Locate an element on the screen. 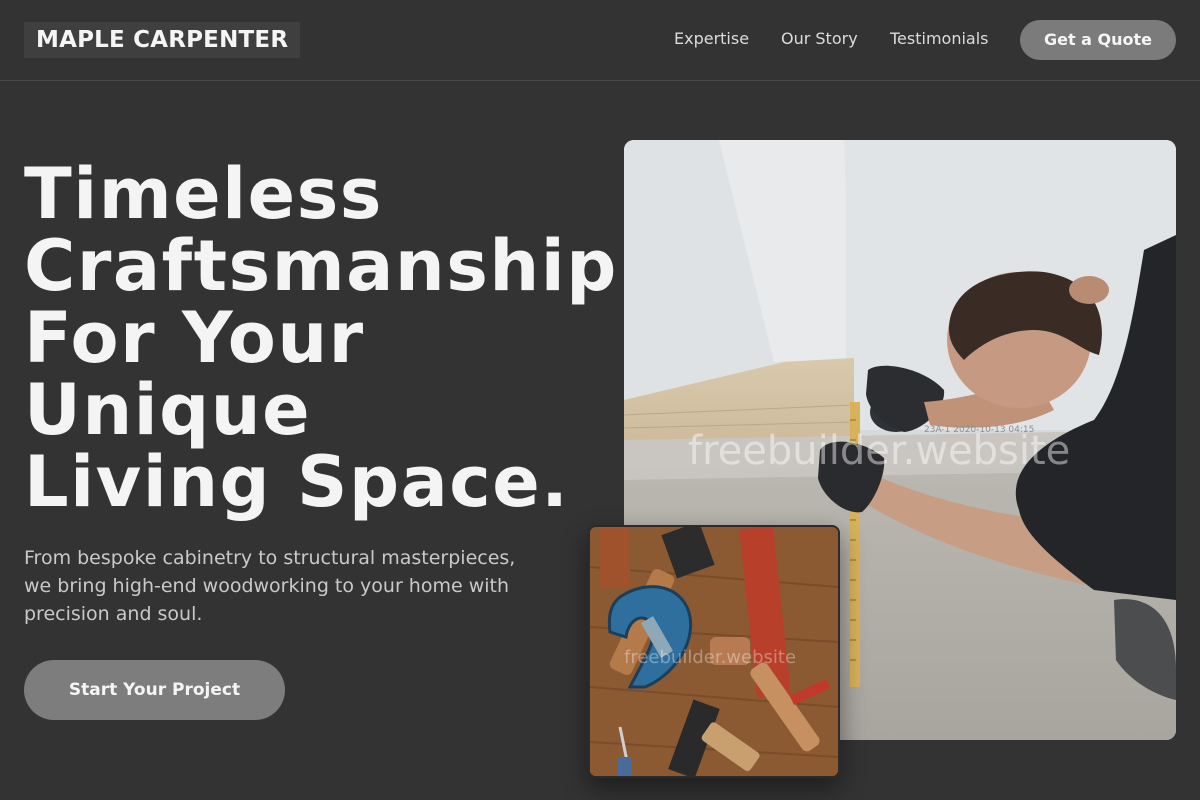 The image size is (1200, 800). nav-link-testimonials: Testimonials is located at coordinates (939, 39).